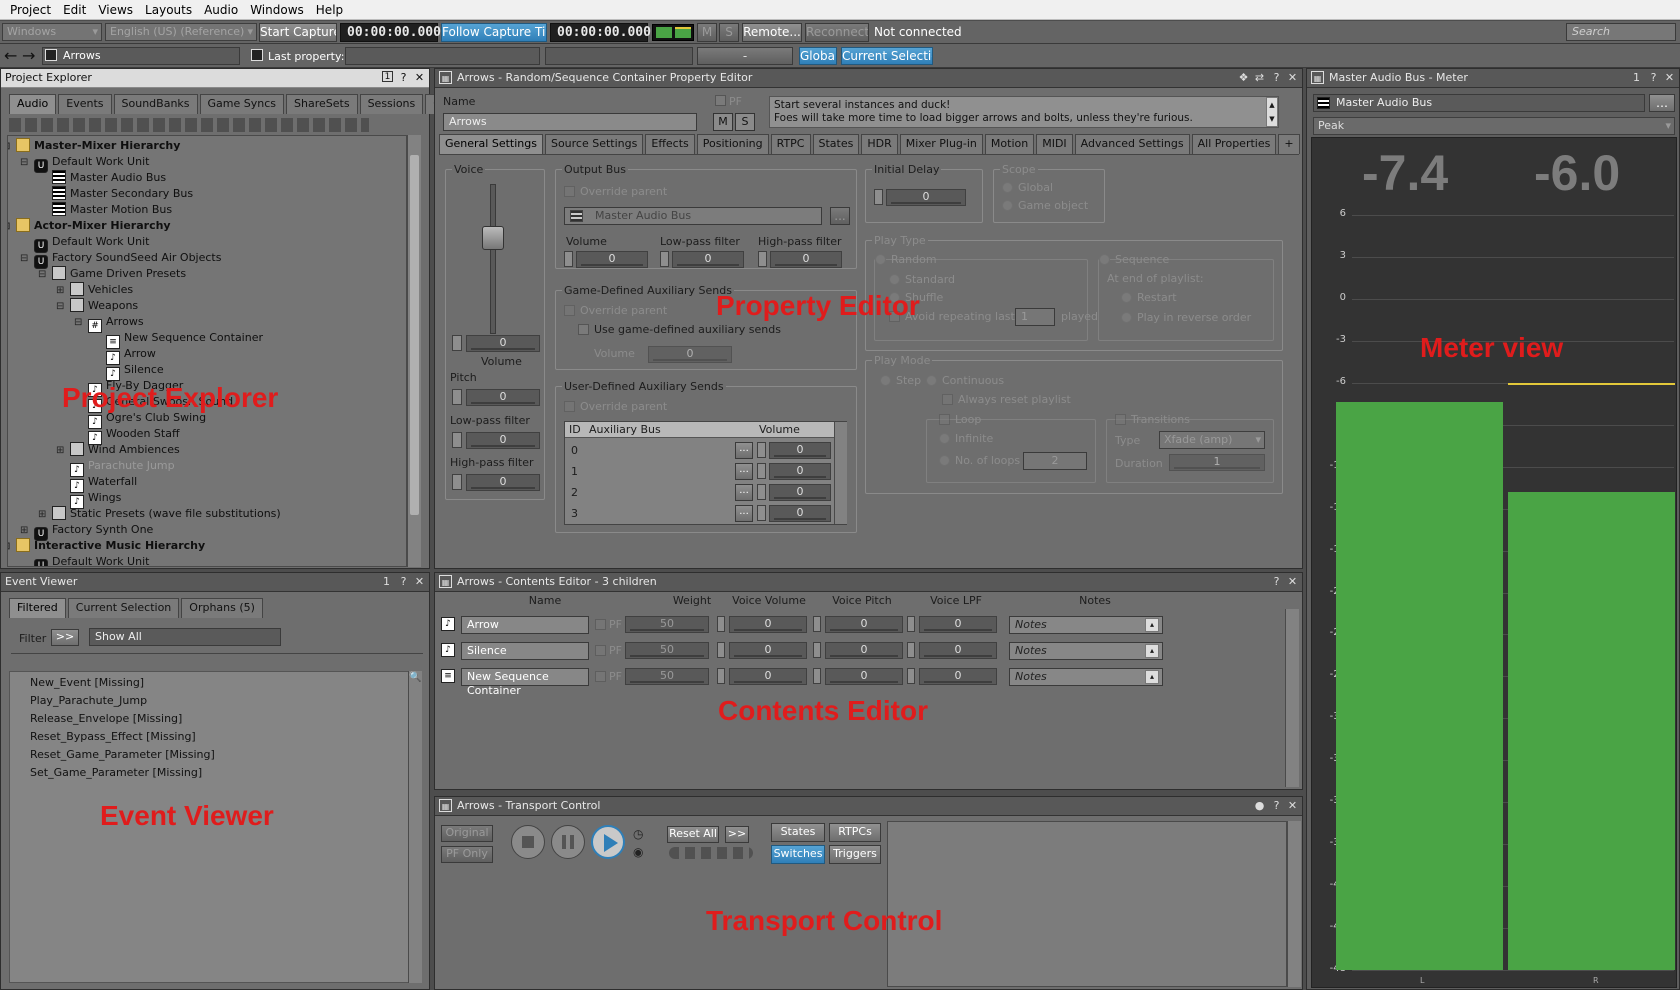 The height and width of the screenshot is (990, 1680). What do you see at coordinates (1054, 144) in the screenshot?
I see `tab-midi: MIDI` at bounding box center [1054, 144].